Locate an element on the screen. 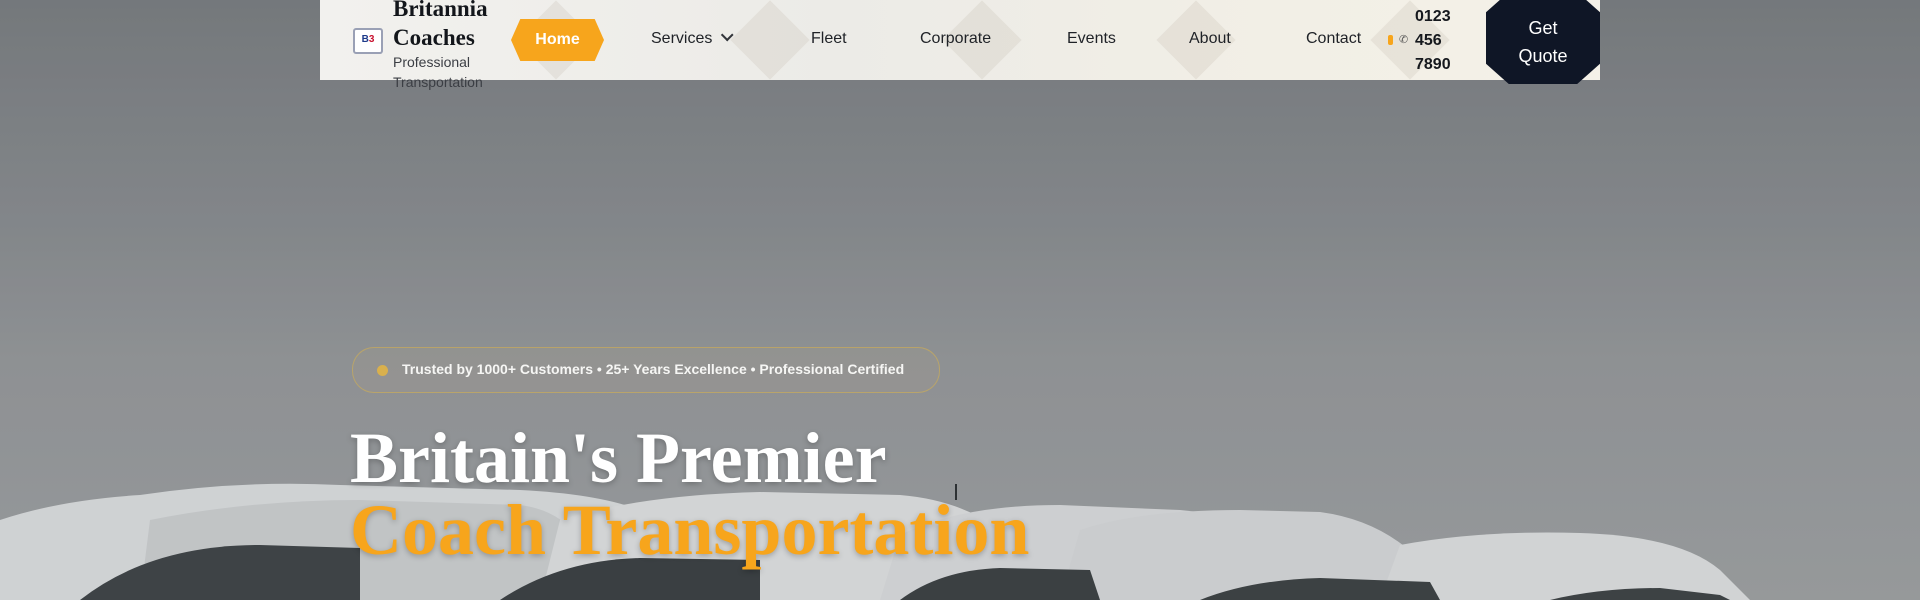 The width and height of the screenshot is (1920, 600). get-quote-button: Get Quote is located at coordinates (1543, 42).